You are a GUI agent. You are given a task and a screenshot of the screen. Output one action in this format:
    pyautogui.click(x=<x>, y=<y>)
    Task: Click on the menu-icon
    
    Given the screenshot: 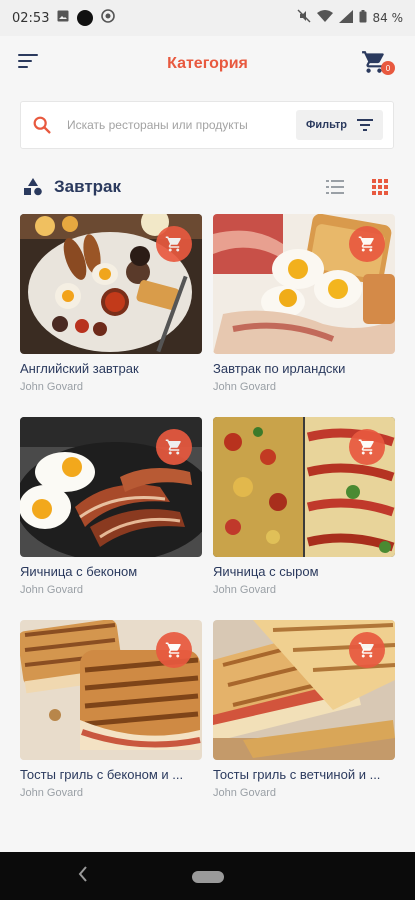 What is the action you would take?
    pyautogui.click(x=28, y=62)
    